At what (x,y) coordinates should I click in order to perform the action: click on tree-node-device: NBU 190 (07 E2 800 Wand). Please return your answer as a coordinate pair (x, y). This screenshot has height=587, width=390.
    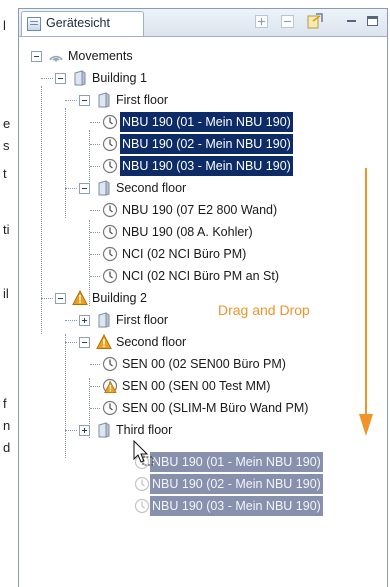
    Looking at the image, I should click on (216, 210).